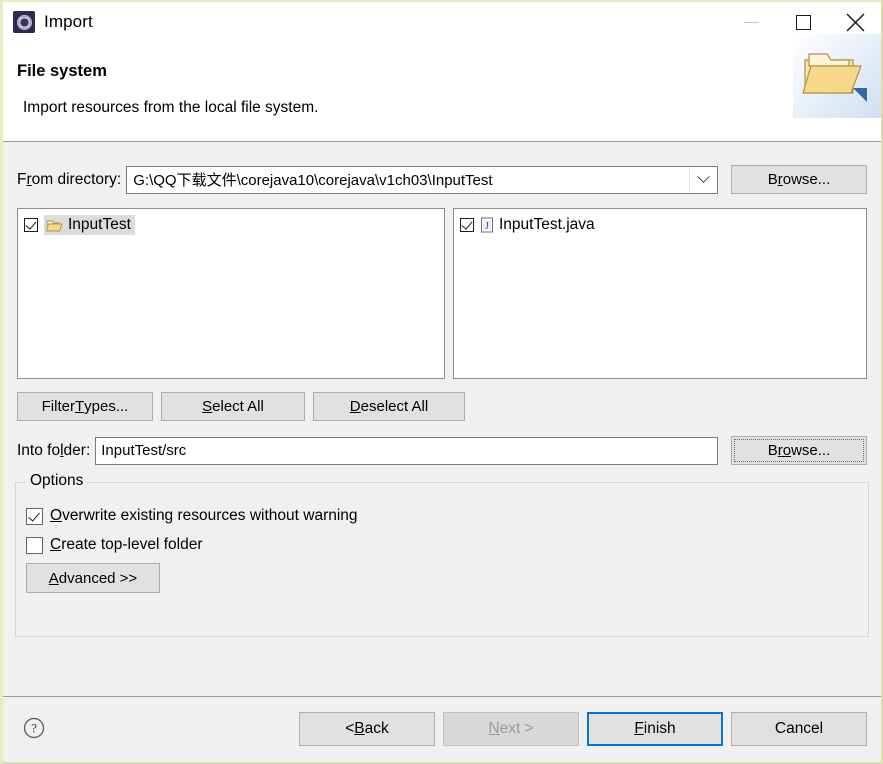 The width and height of the screenshot is (883, 764). Describe the element at coordinates (467, 225) in the screenshot. I see `file-checkbox` at that location.